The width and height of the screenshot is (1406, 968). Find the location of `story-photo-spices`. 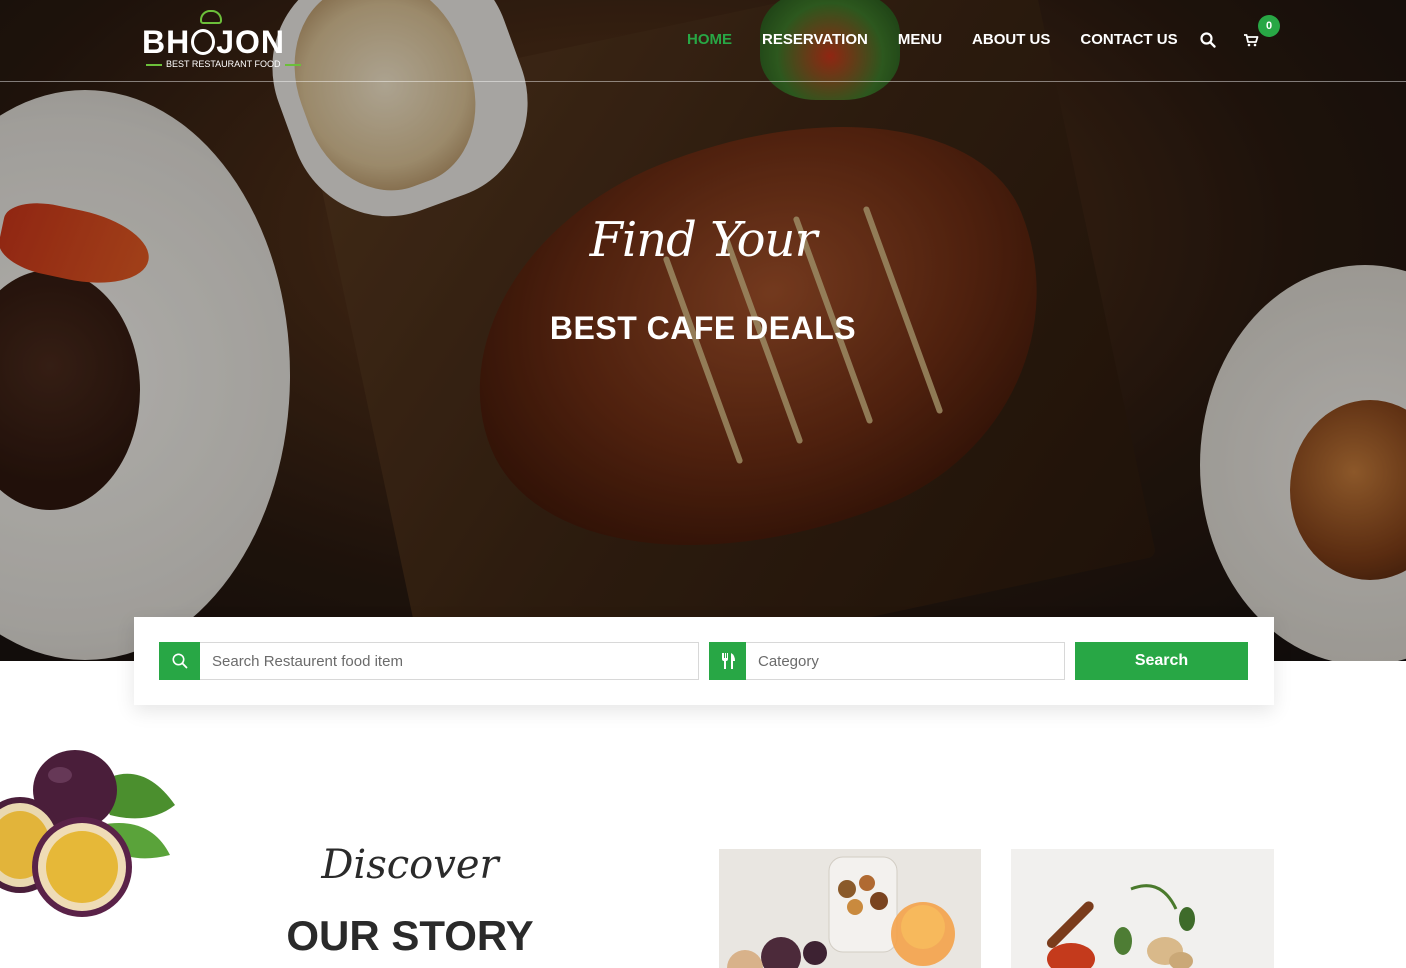

story-photo-spices is located at coordinates (1142, 908).